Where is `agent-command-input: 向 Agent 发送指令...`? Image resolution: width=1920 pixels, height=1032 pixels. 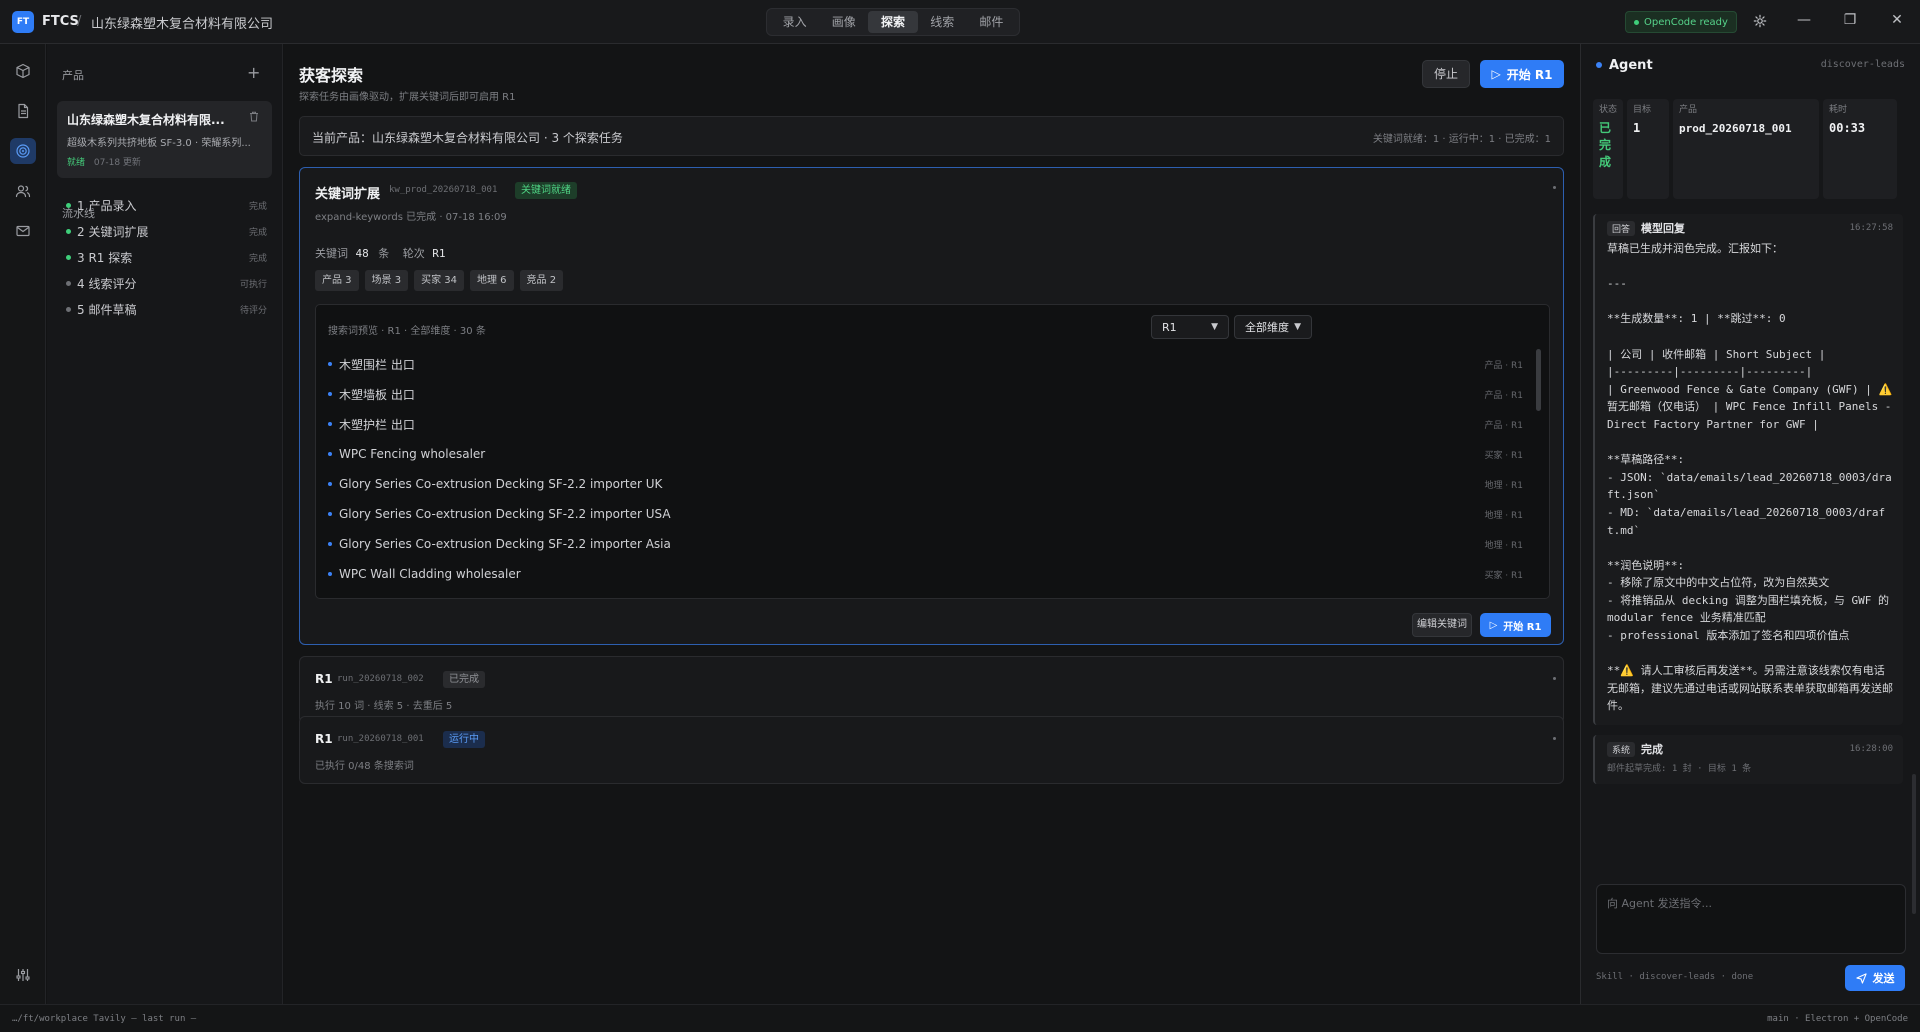
agent-command-input: 向 Agent 发送指令... is located at coordinates (1751, 919).